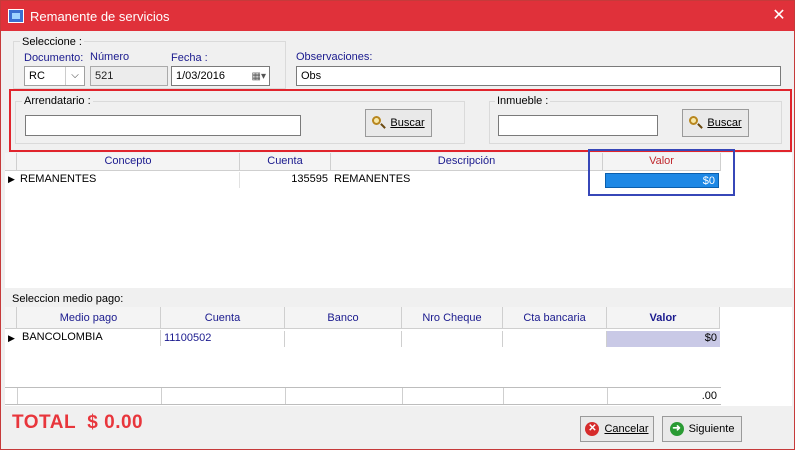  Describe the element at coordinates (223, 339) in the screenshot. I see `cuenta-cell: 11100502` at that location.